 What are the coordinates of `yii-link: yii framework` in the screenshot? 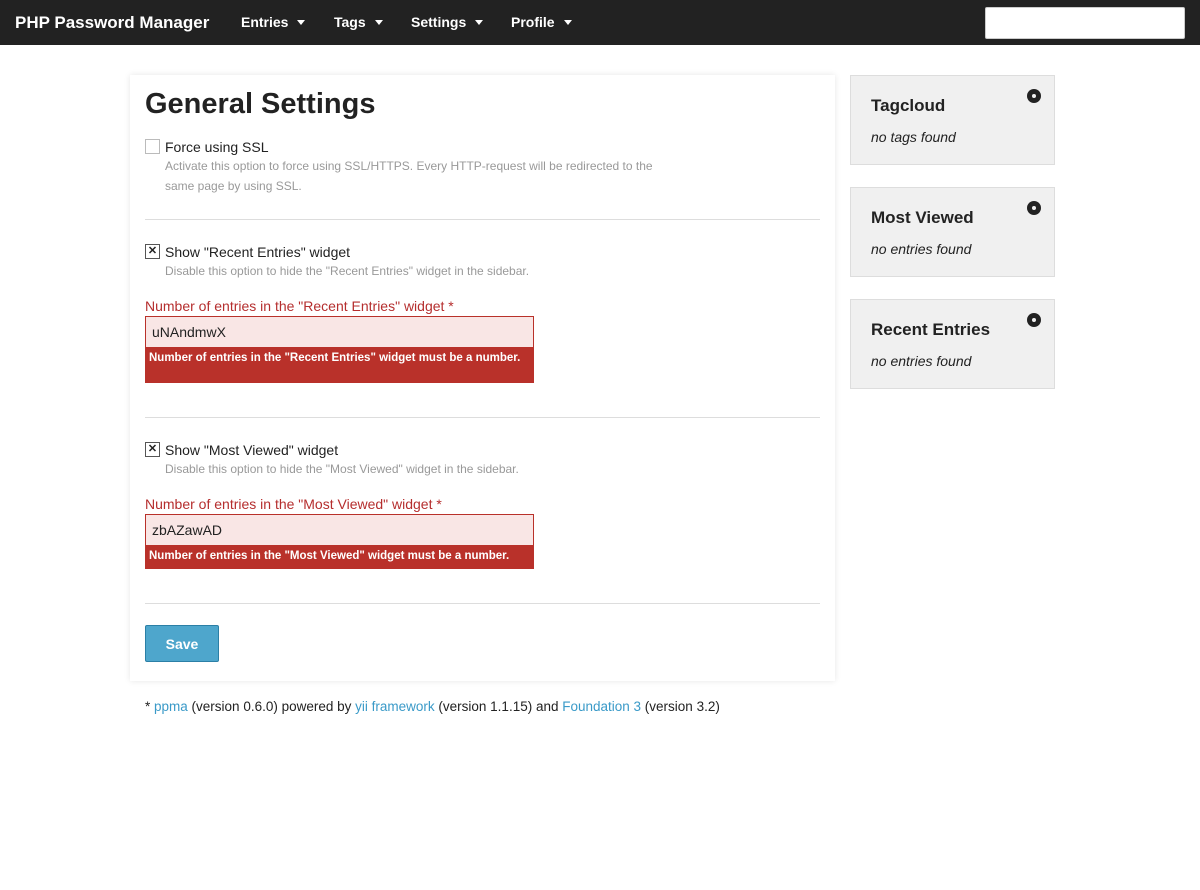 It's located at (395, 706).